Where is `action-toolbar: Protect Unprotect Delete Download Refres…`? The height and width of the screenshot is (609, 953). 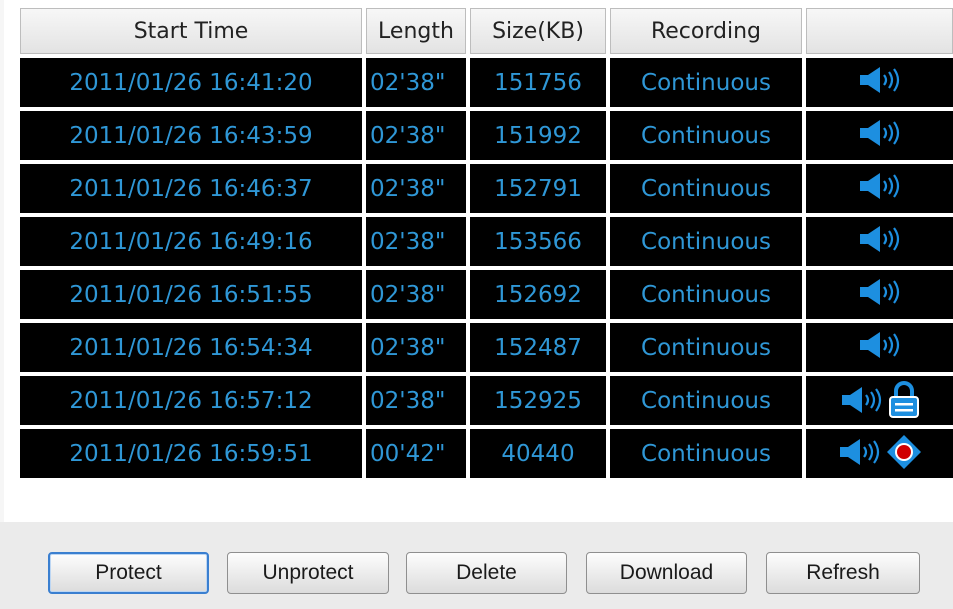
action-toolbar: Protect Unprotect Delete Download Refres… is located at coordinates (476, 565).